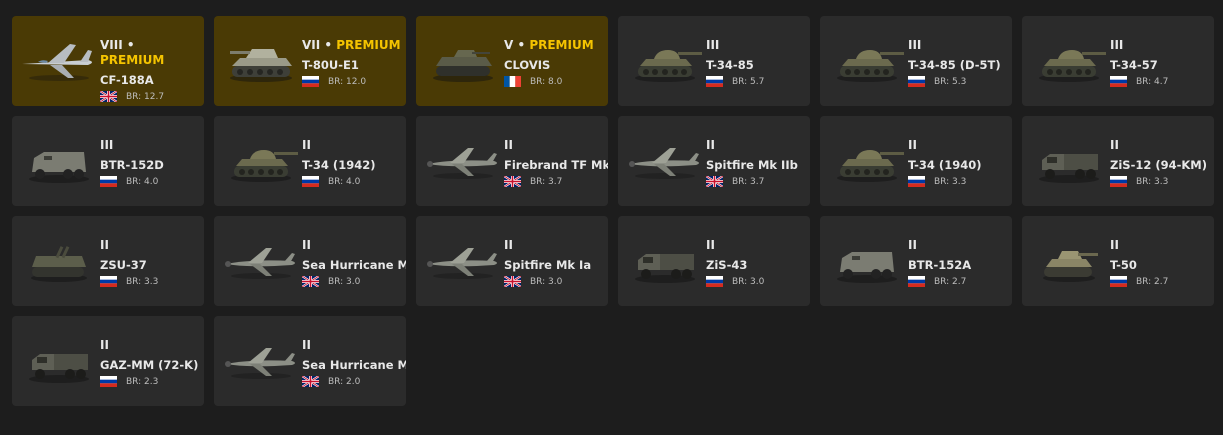  Describe the element at coordinates (1158, 165) in the screenshot. I see `vehicle-name: ZiS-12 (94-KM)` at that location.